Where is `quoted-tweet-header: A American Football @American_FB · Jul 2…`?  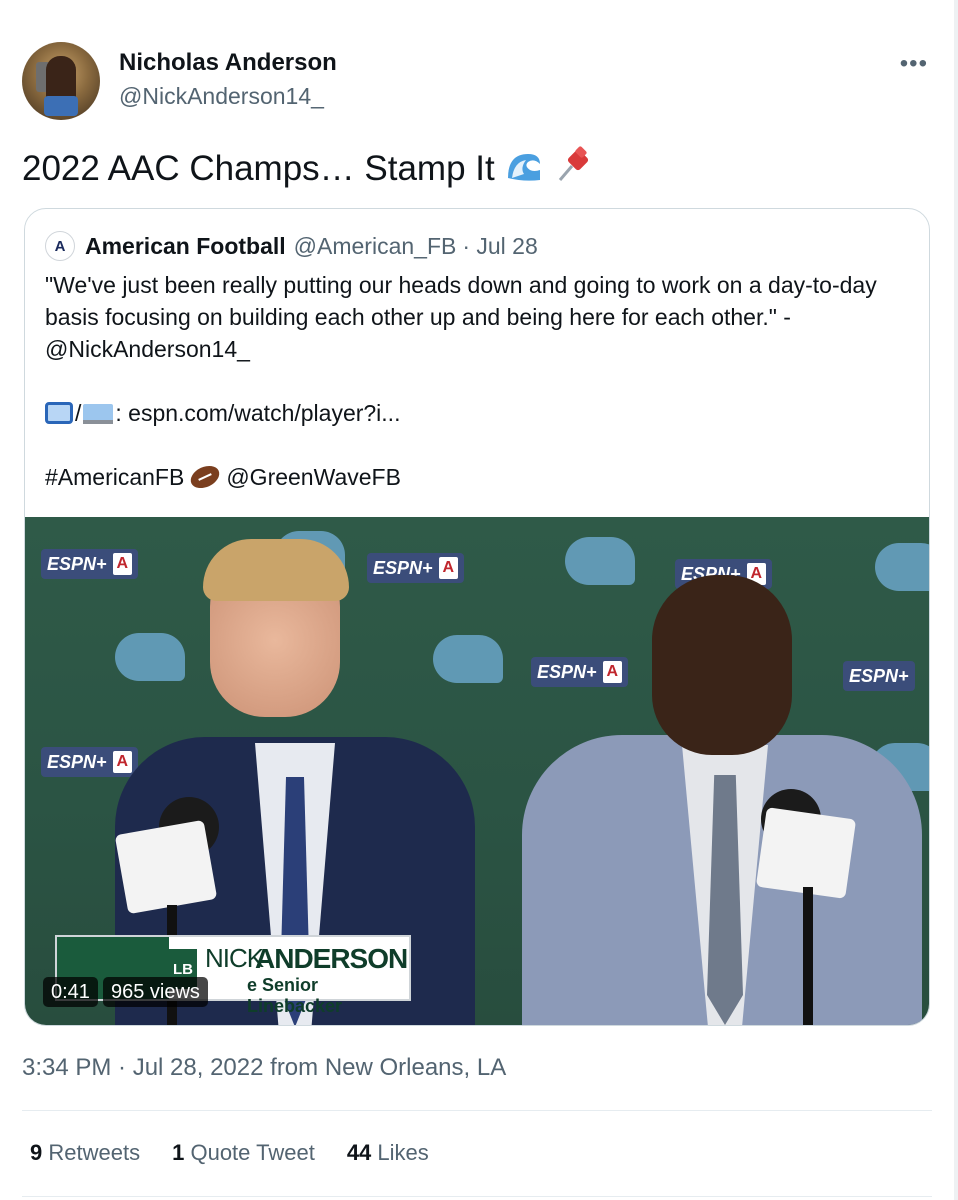
quoted-tweet-header: A American Football @American_FB · Jul 2… is located at coordinates (291, 246).